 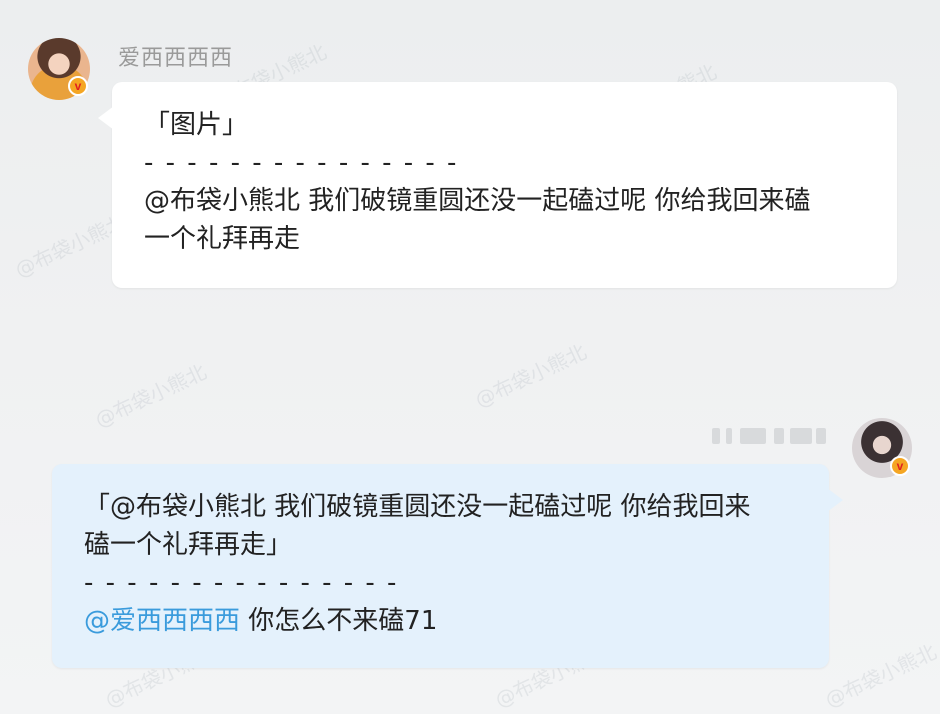 I want to click on sender-username: 爱西西西西, so click(x=175, y=56).